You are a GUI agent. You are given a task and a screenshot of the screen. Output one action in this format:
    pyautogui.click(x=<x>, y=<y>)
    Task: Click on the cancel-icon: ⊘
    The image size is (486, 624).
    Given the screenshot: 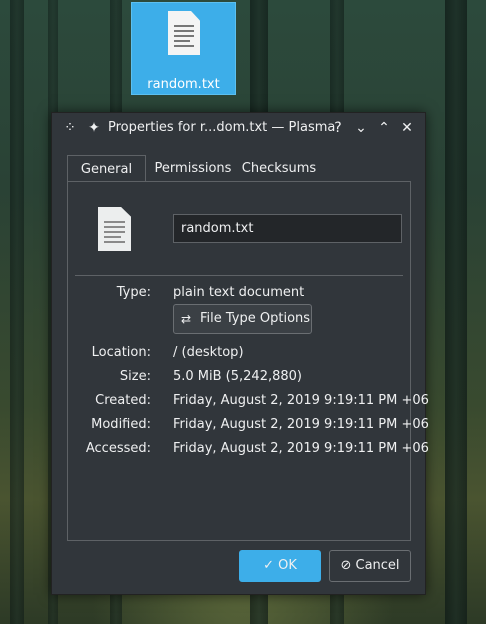 What is the action you would take?
    pyautogui.click(x=346, y=565)
    